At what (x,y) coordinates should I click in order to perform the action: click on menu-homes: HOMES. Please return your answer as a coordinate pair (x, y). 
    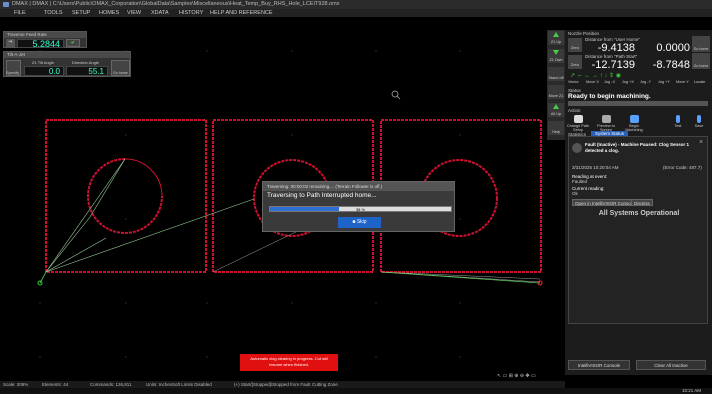
    Looking at the image, I should click on (109, 13).